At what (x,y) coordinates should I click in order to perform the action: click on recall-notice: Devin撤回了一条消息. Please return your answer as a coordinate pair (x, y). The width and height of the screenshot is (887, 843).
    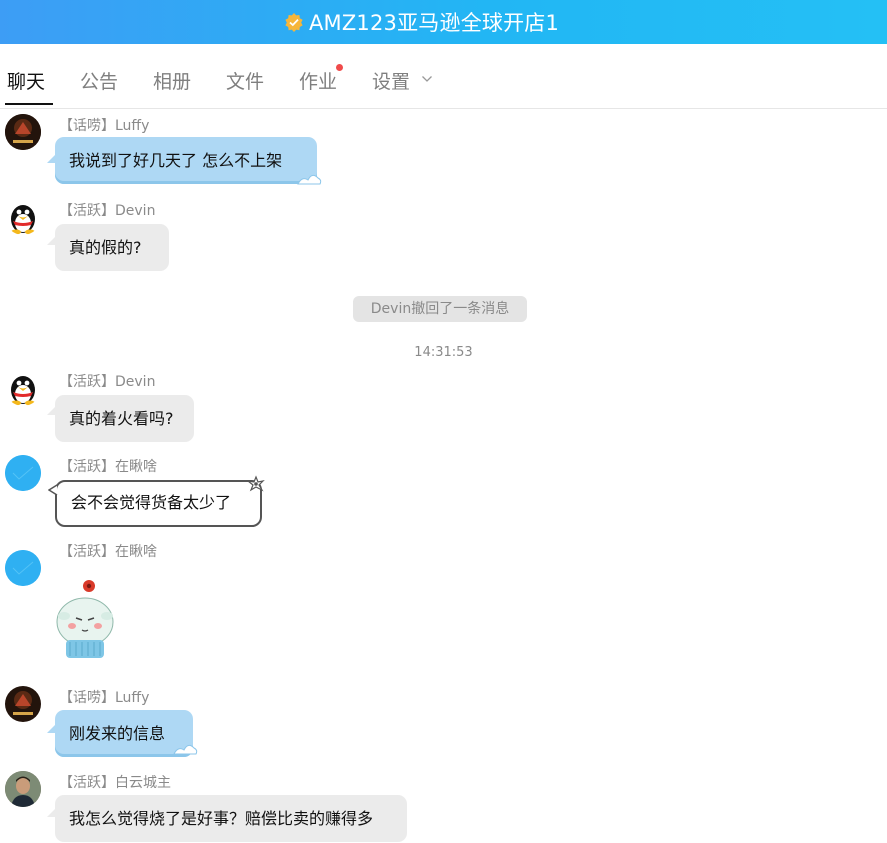
    Looking at the image, I should click on (440, 309).